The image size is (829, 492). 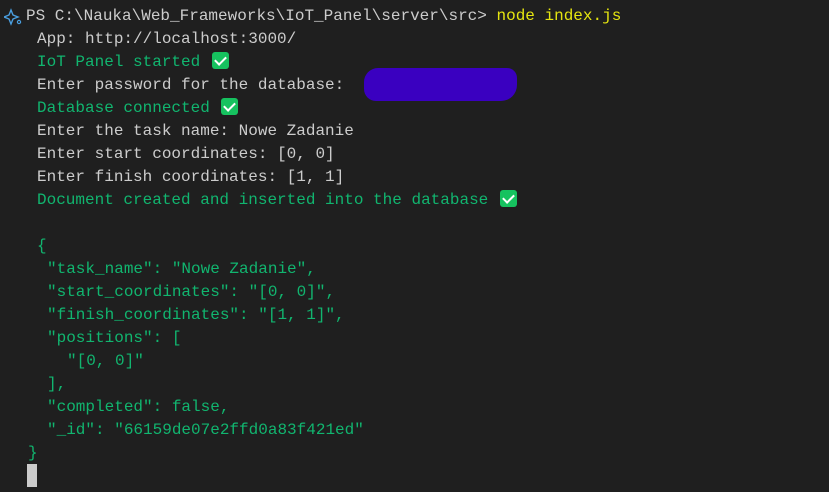 I want to click on task-name-line: Enter the task name: Nowe Zadanie, so click(x=195, y=131).